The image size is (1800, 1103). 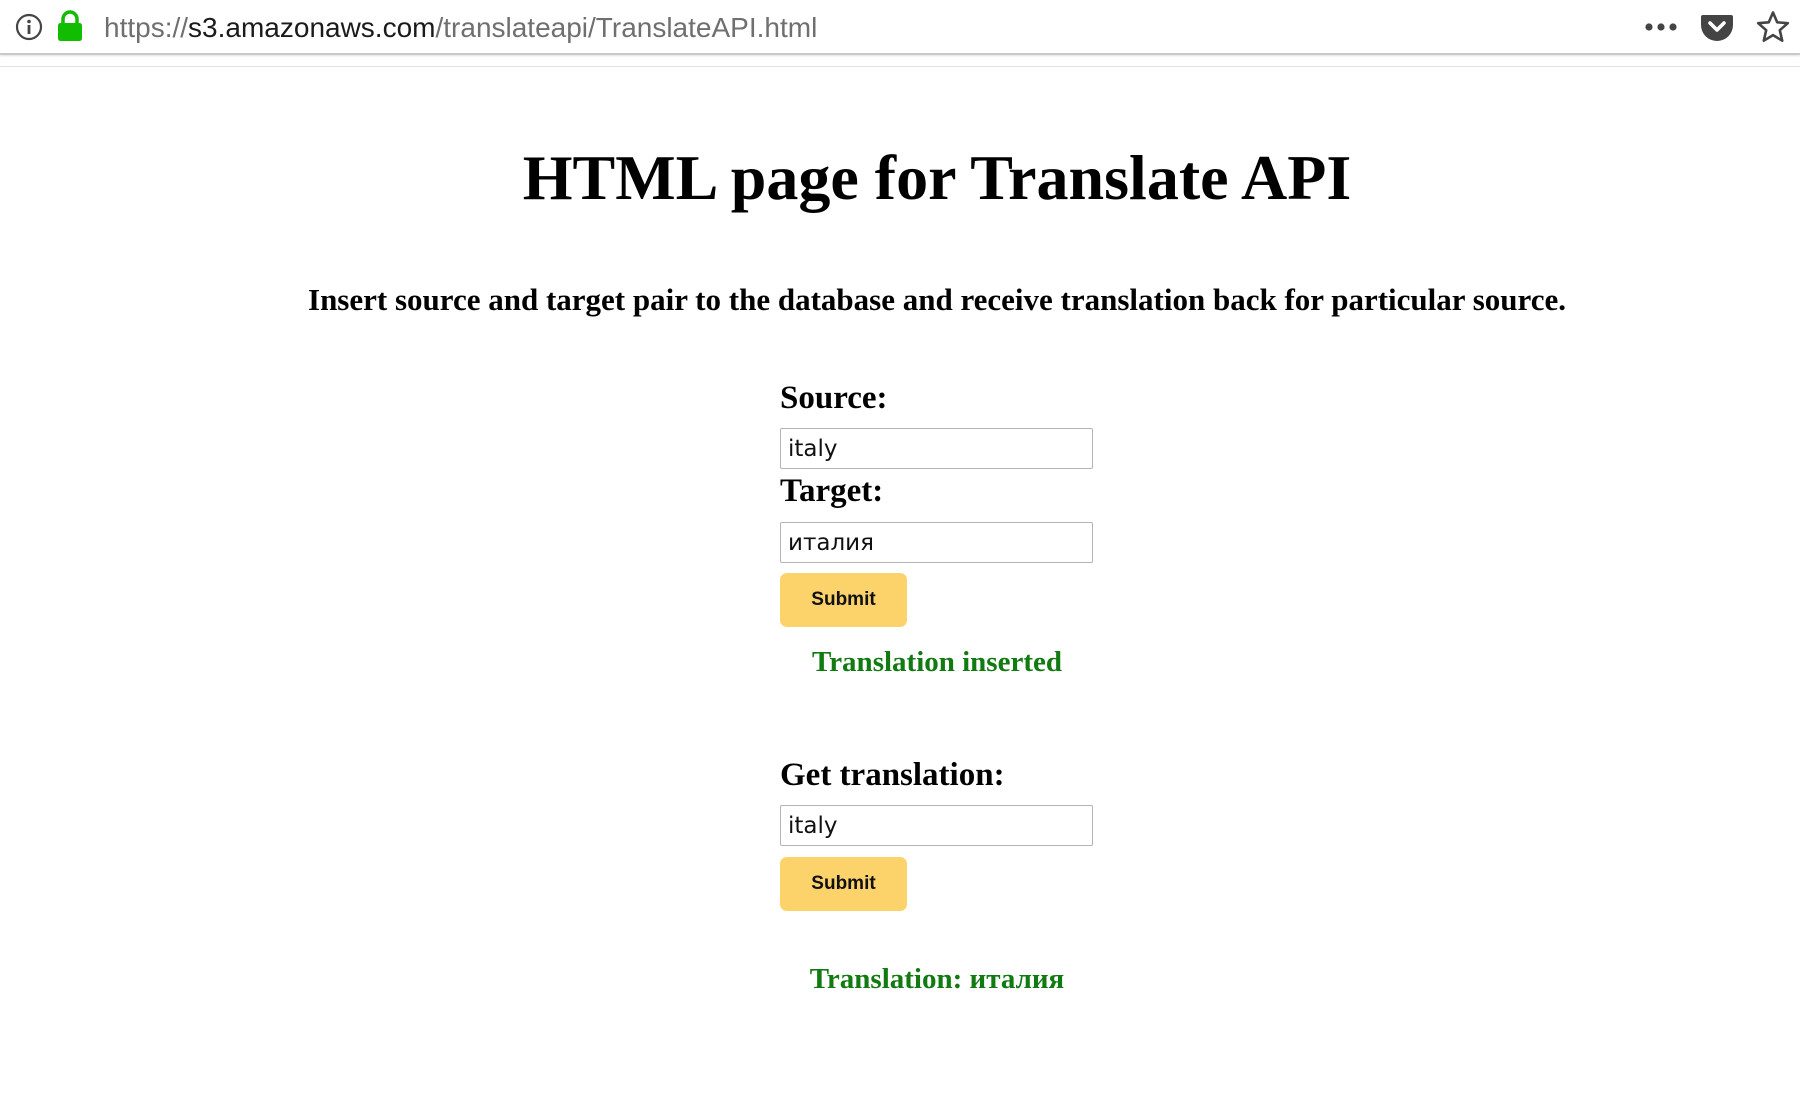 What do you see at coordinates (936, 825) in the screenshot?
I see `get-translation-input` at bounding box center [936, 825].